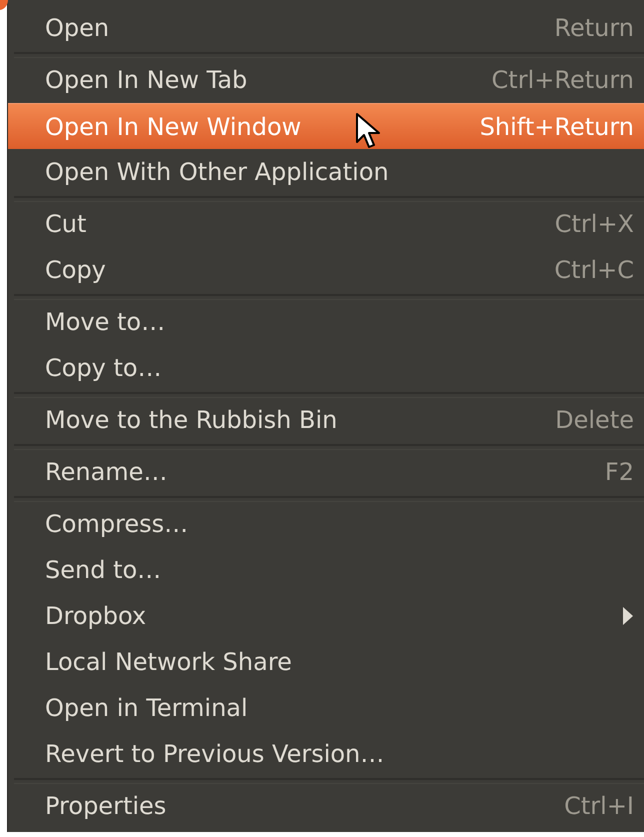  I want to click on menu-item: Dropbox, so click(326, 616).